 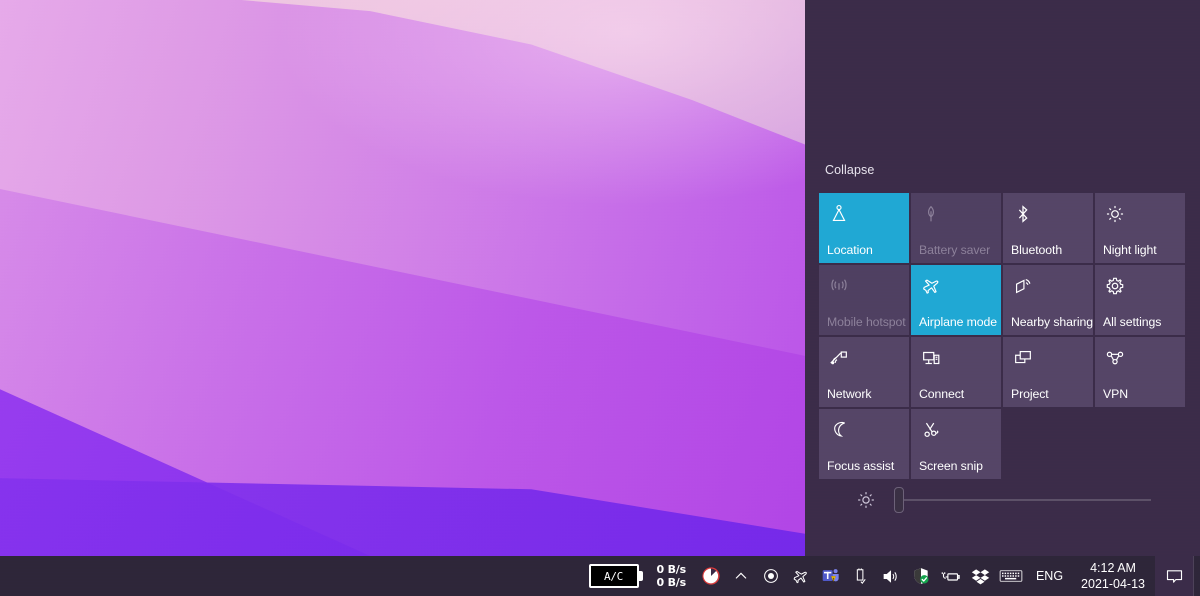 I want to click on quick-action-location: Location, so click(x=864, y=228).